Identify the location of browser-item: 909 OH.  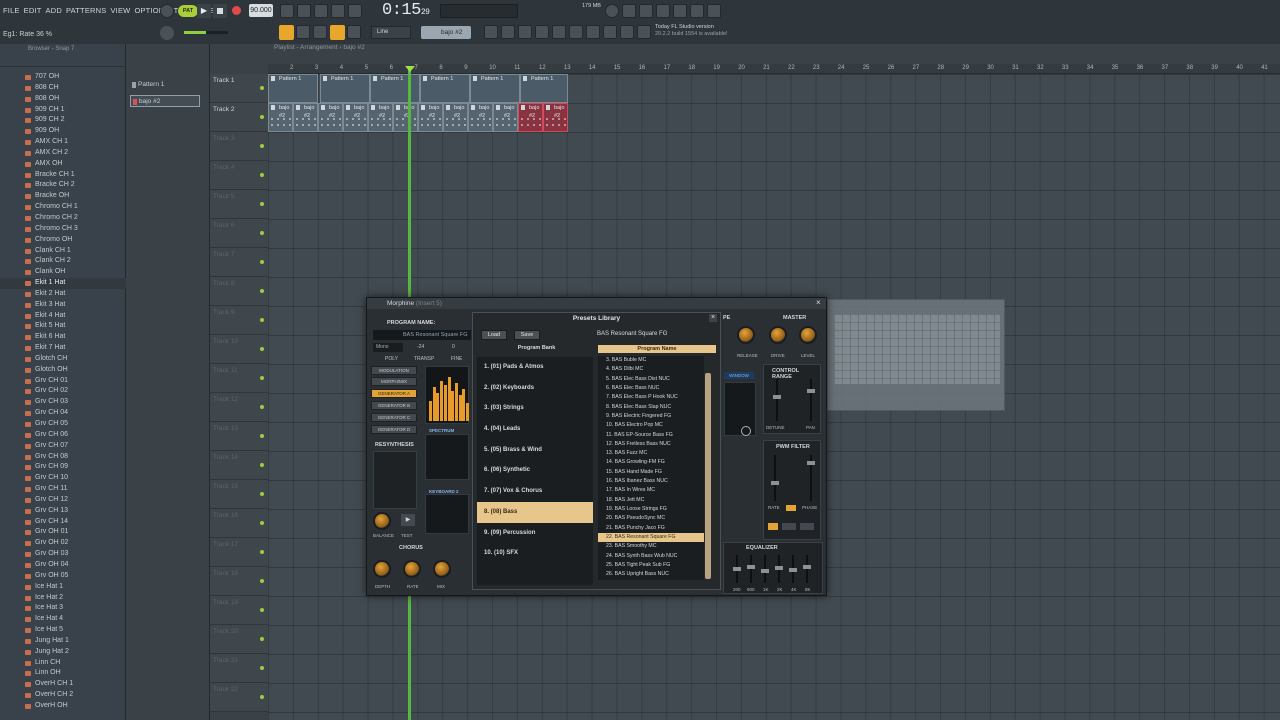
(63, 131).